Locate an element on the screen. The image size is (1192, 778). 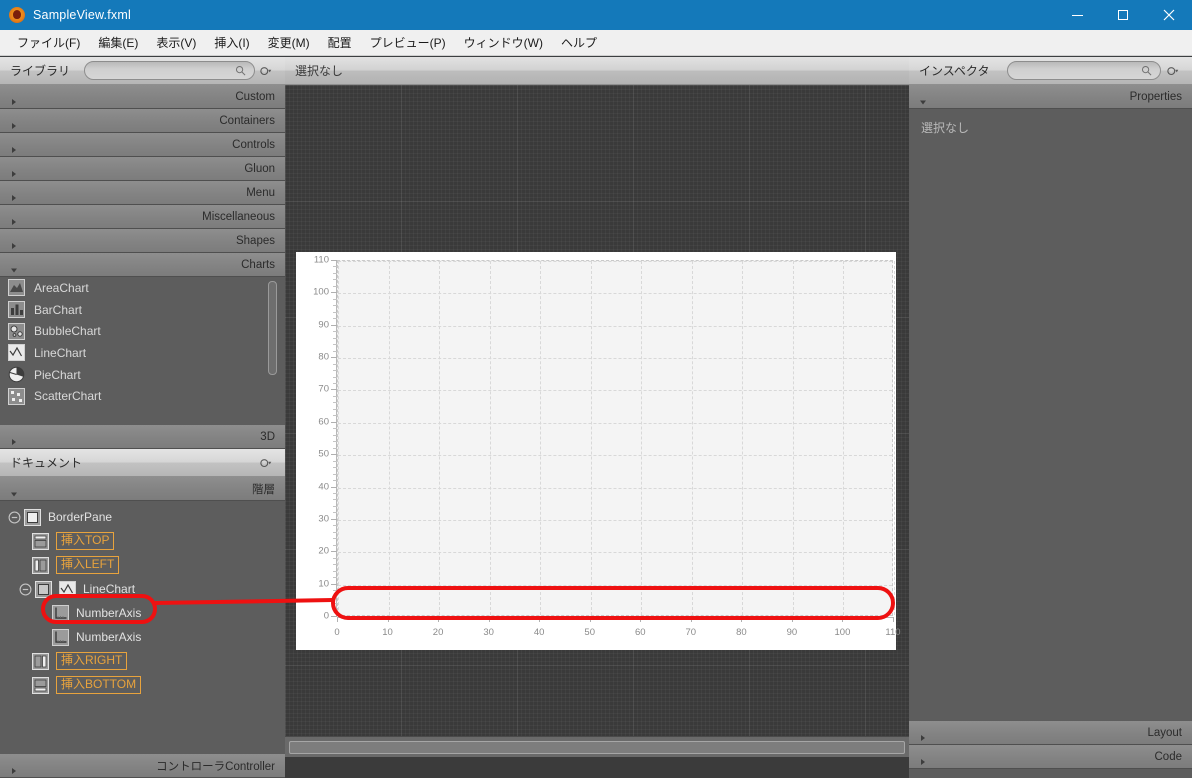
y-axis-tick-label: 20 is located at coordinates (323, 551).